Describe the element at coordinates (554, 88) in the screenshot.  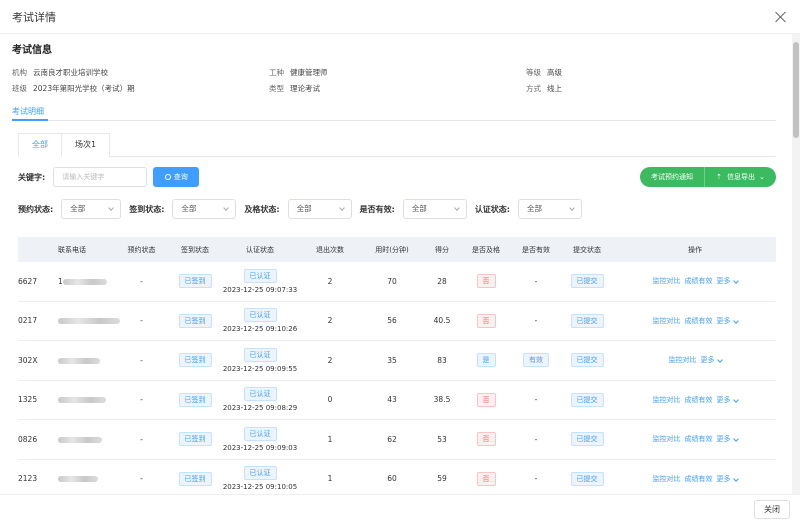
I see `info-value: 线上` at that location.